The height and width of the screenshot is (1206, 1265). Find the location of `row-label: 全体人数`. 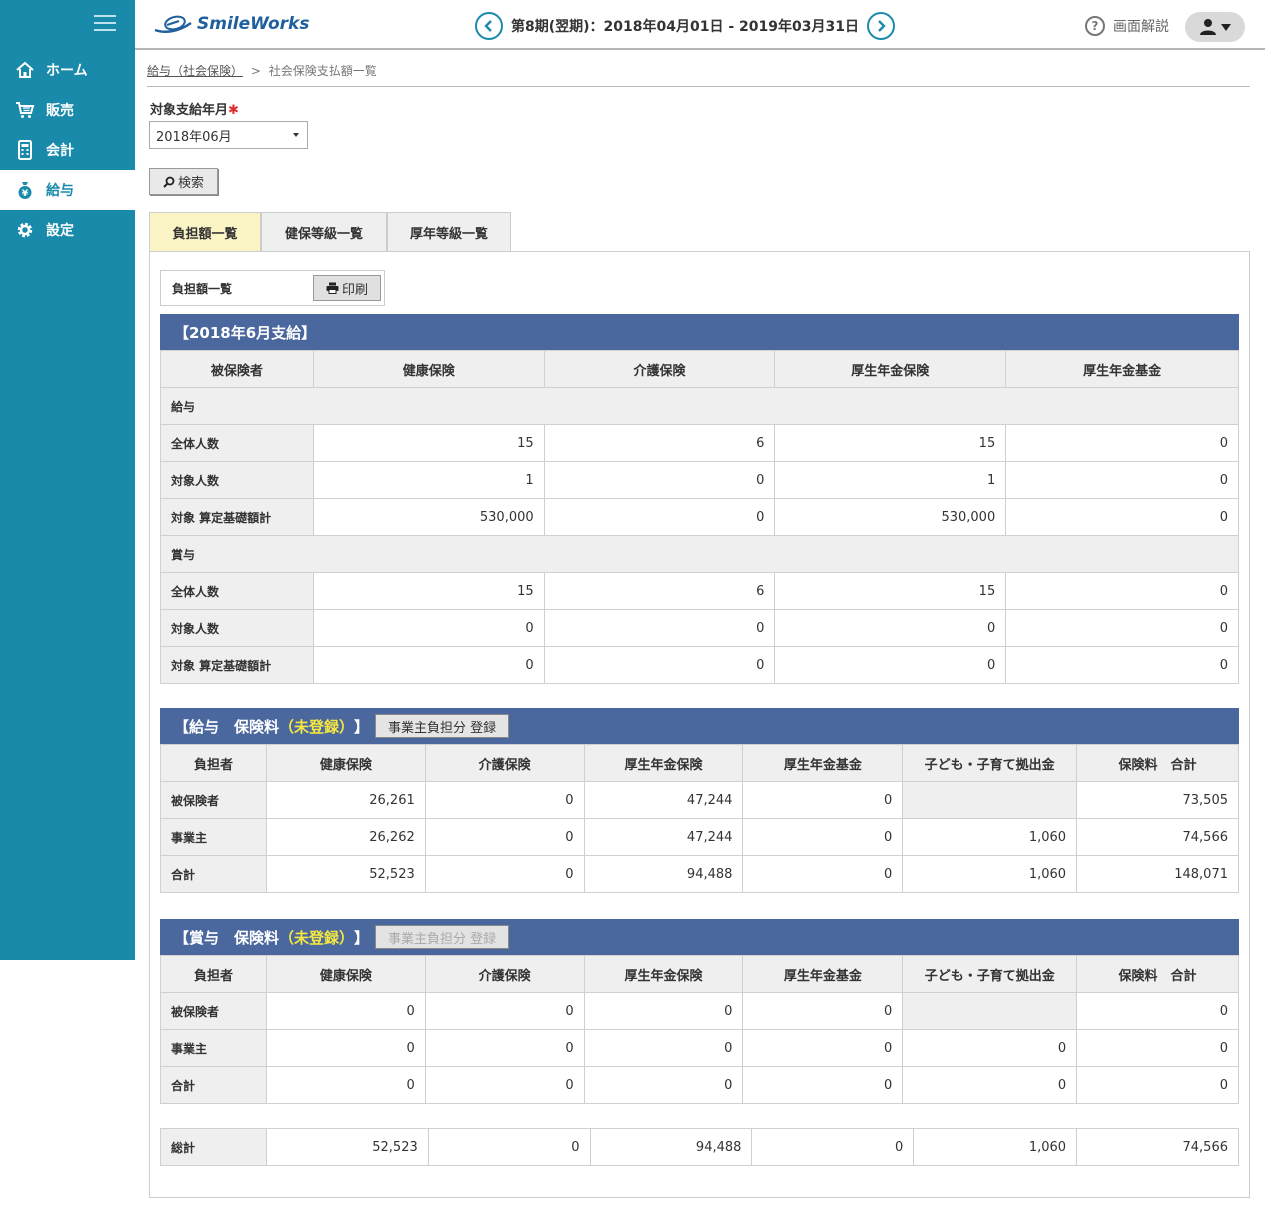

row-label: 全体人数 is located at coordinates (237, 591).